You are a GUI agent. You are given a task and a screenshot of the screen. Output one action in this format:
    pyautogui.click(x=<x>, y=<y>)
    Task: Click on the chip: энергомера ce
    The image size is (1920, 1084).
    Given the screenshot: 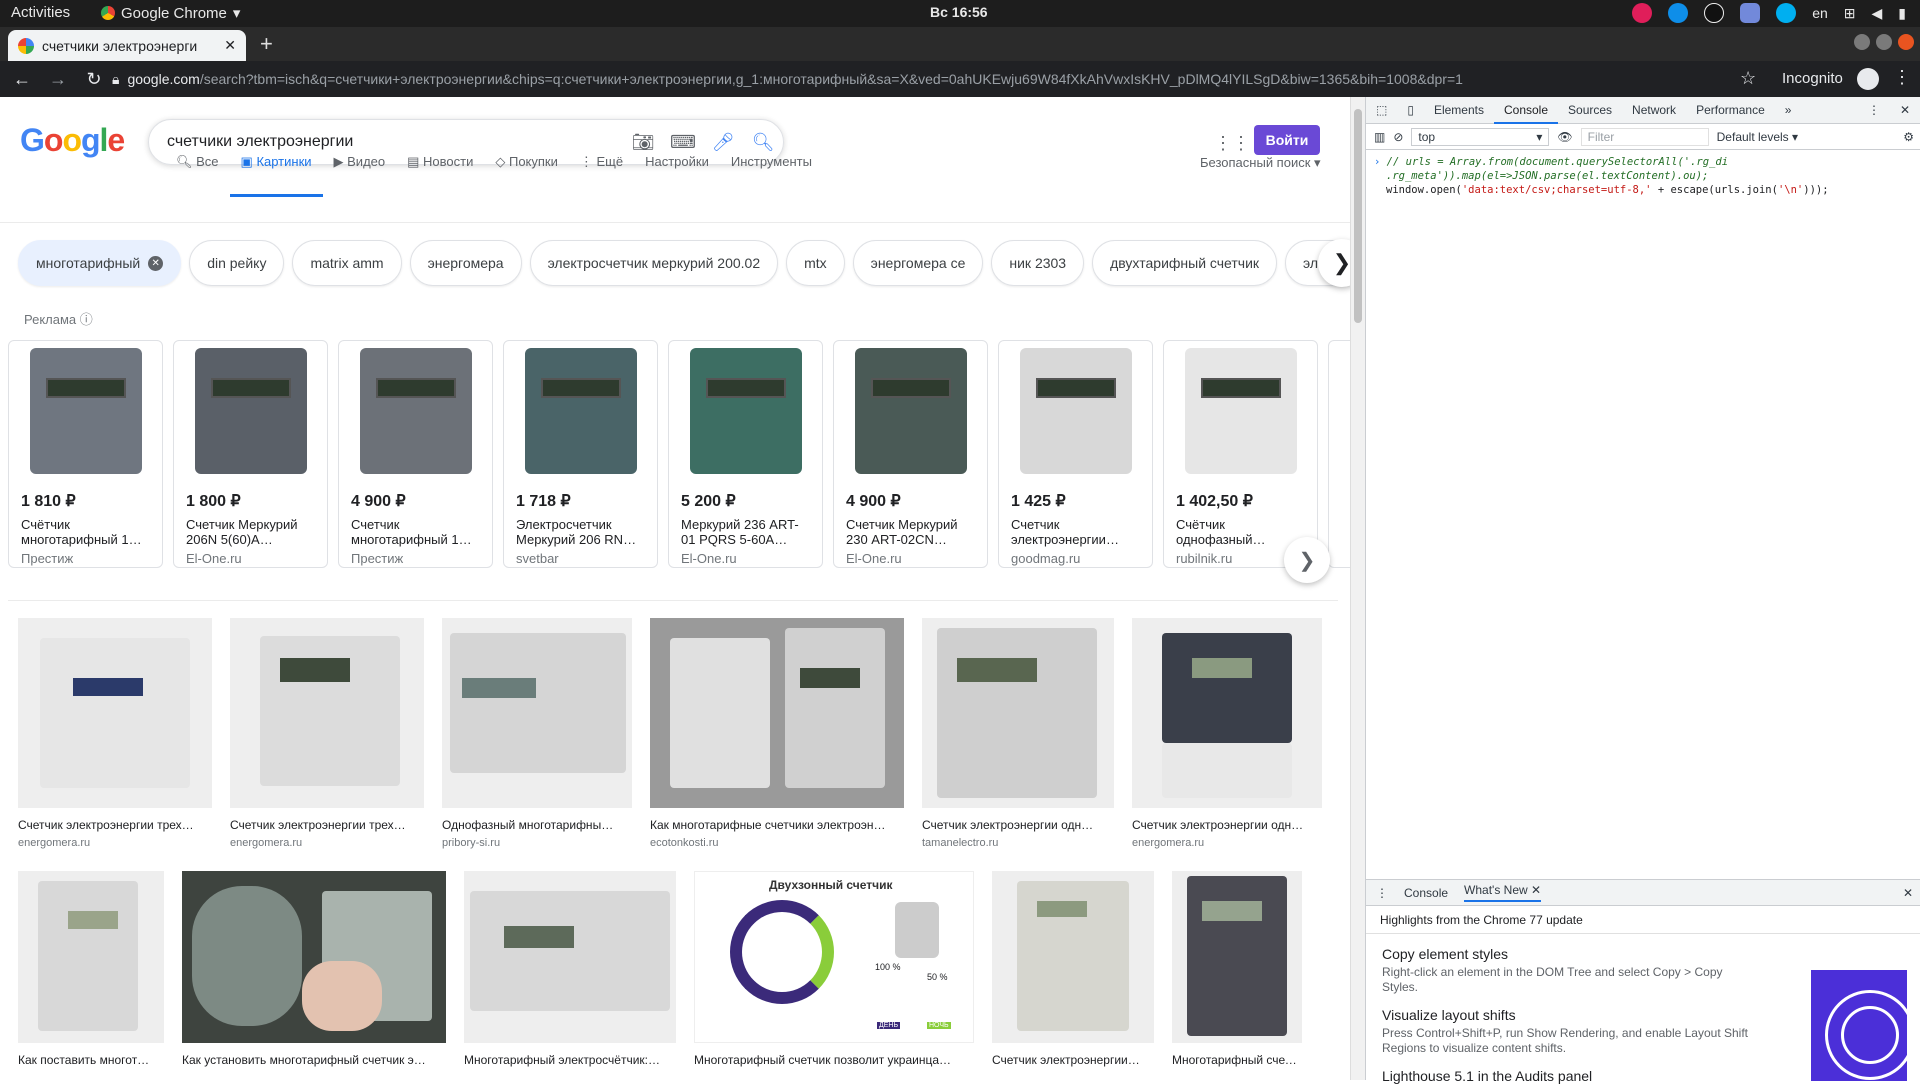 What is the action you would take?
    pyautogui.click(x=918, y=263)
    